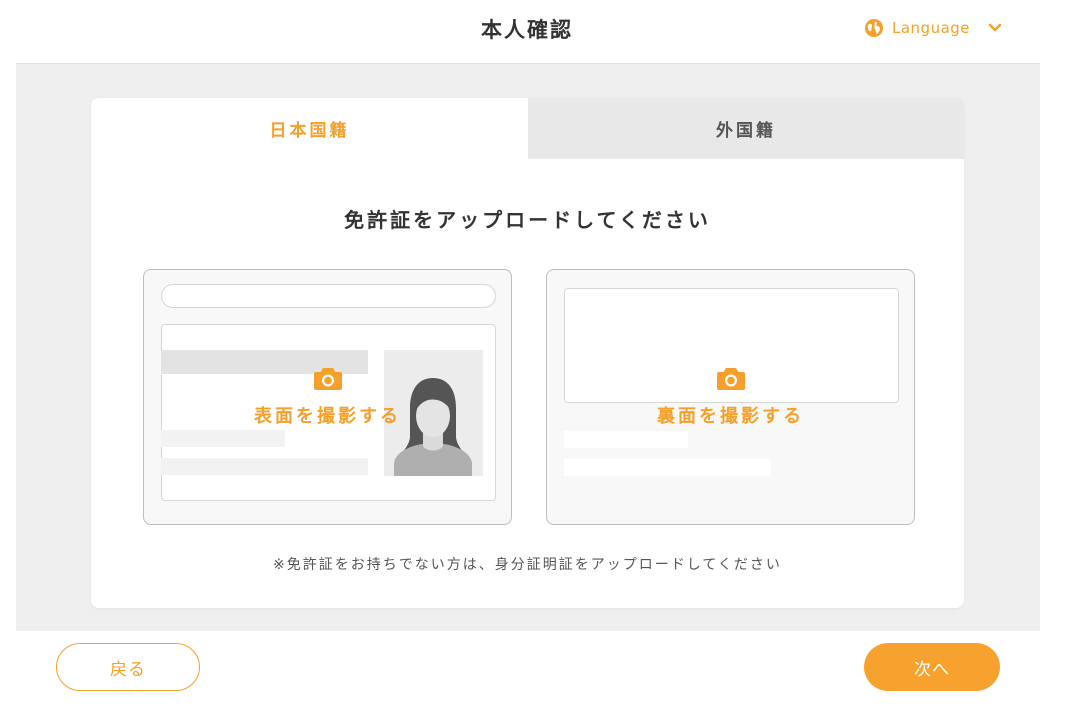 The image size is (1066, 709). I want to click on back-upload-button: 裏面を撮影する, so click(730, 397).